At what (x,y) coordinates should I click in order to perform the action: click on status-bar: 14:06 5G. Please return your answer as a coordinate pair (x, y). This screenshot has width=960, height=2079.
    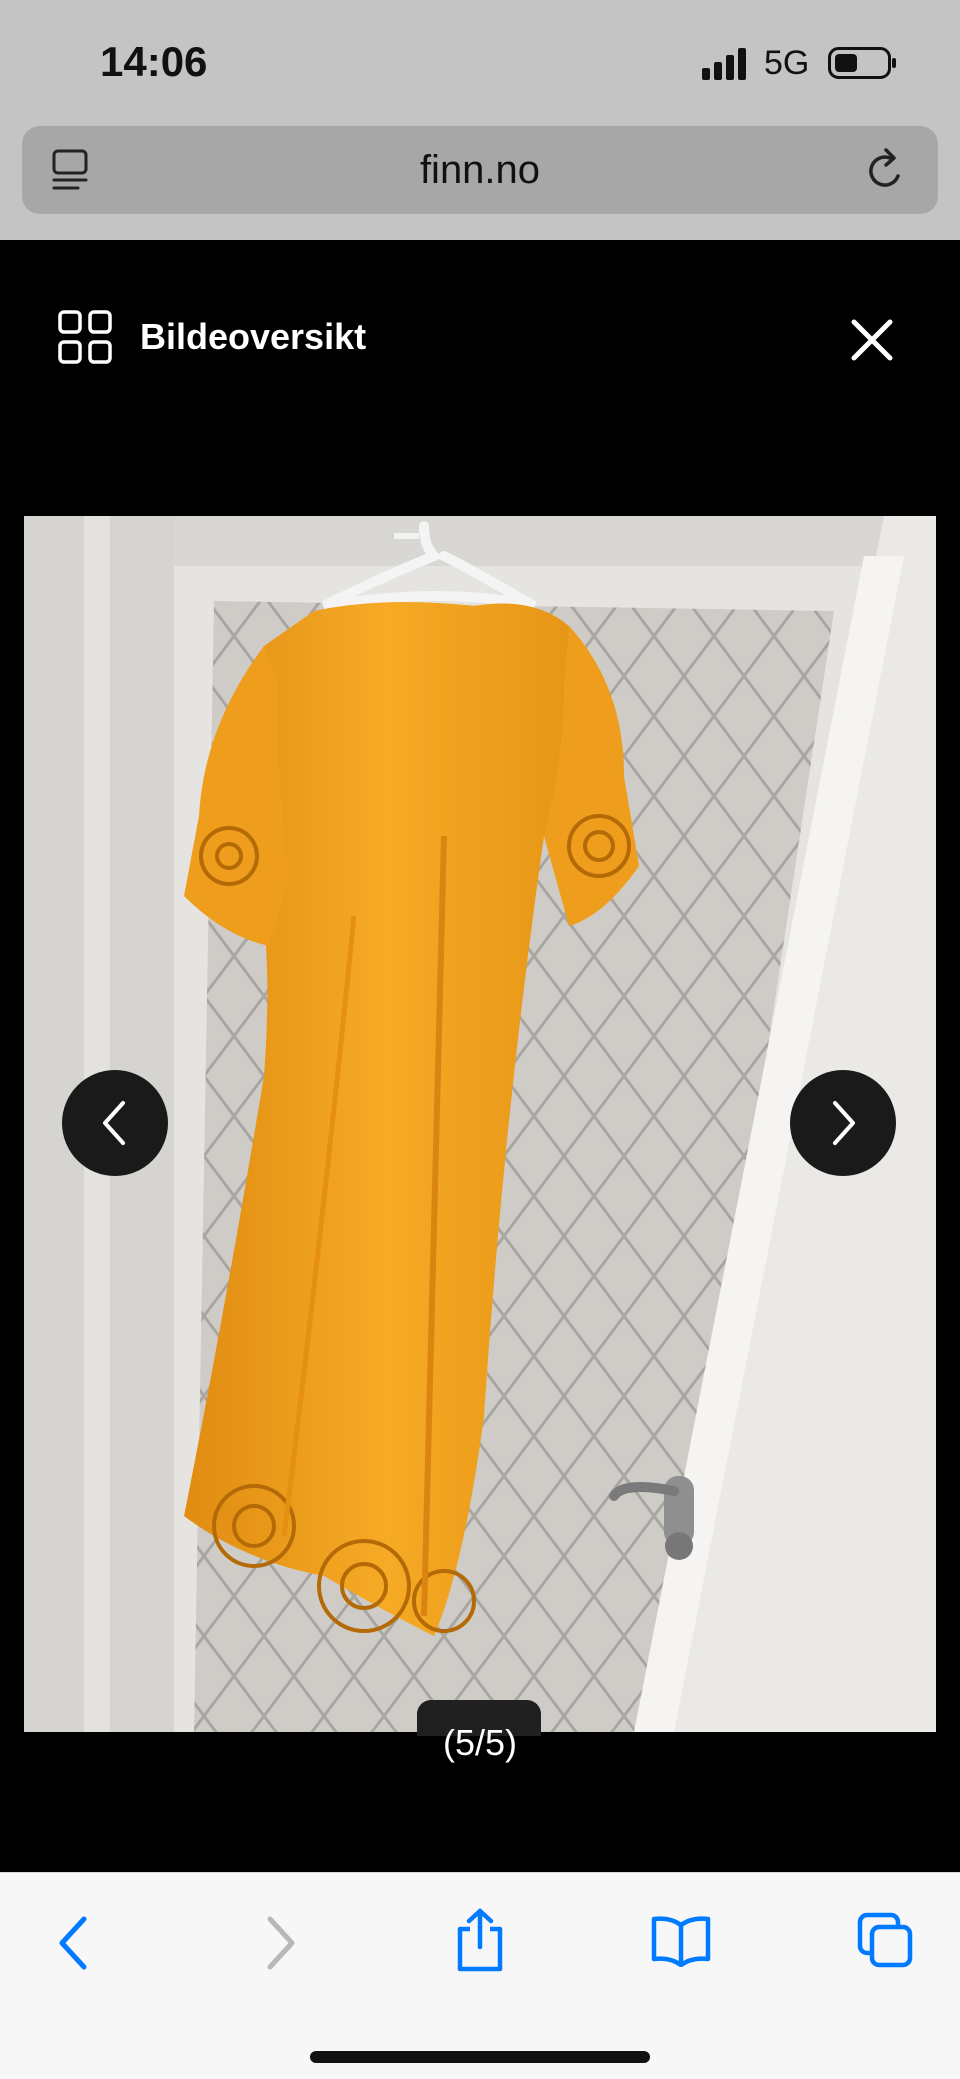
    Looking at the image, I should click on (480, 60).